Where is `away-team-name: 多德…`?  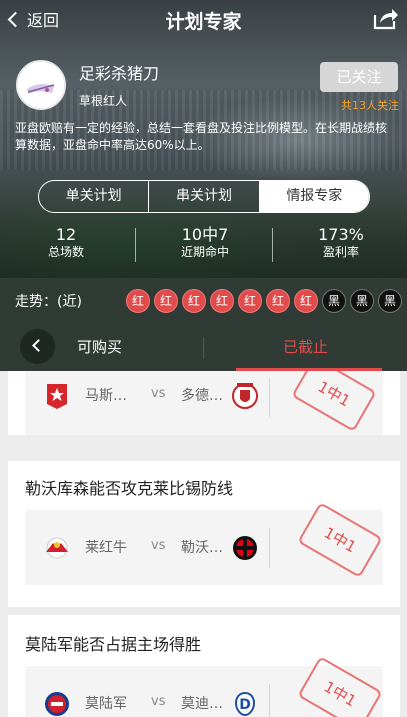 away-team-name: 多德… is located at coordinates (202, 396).